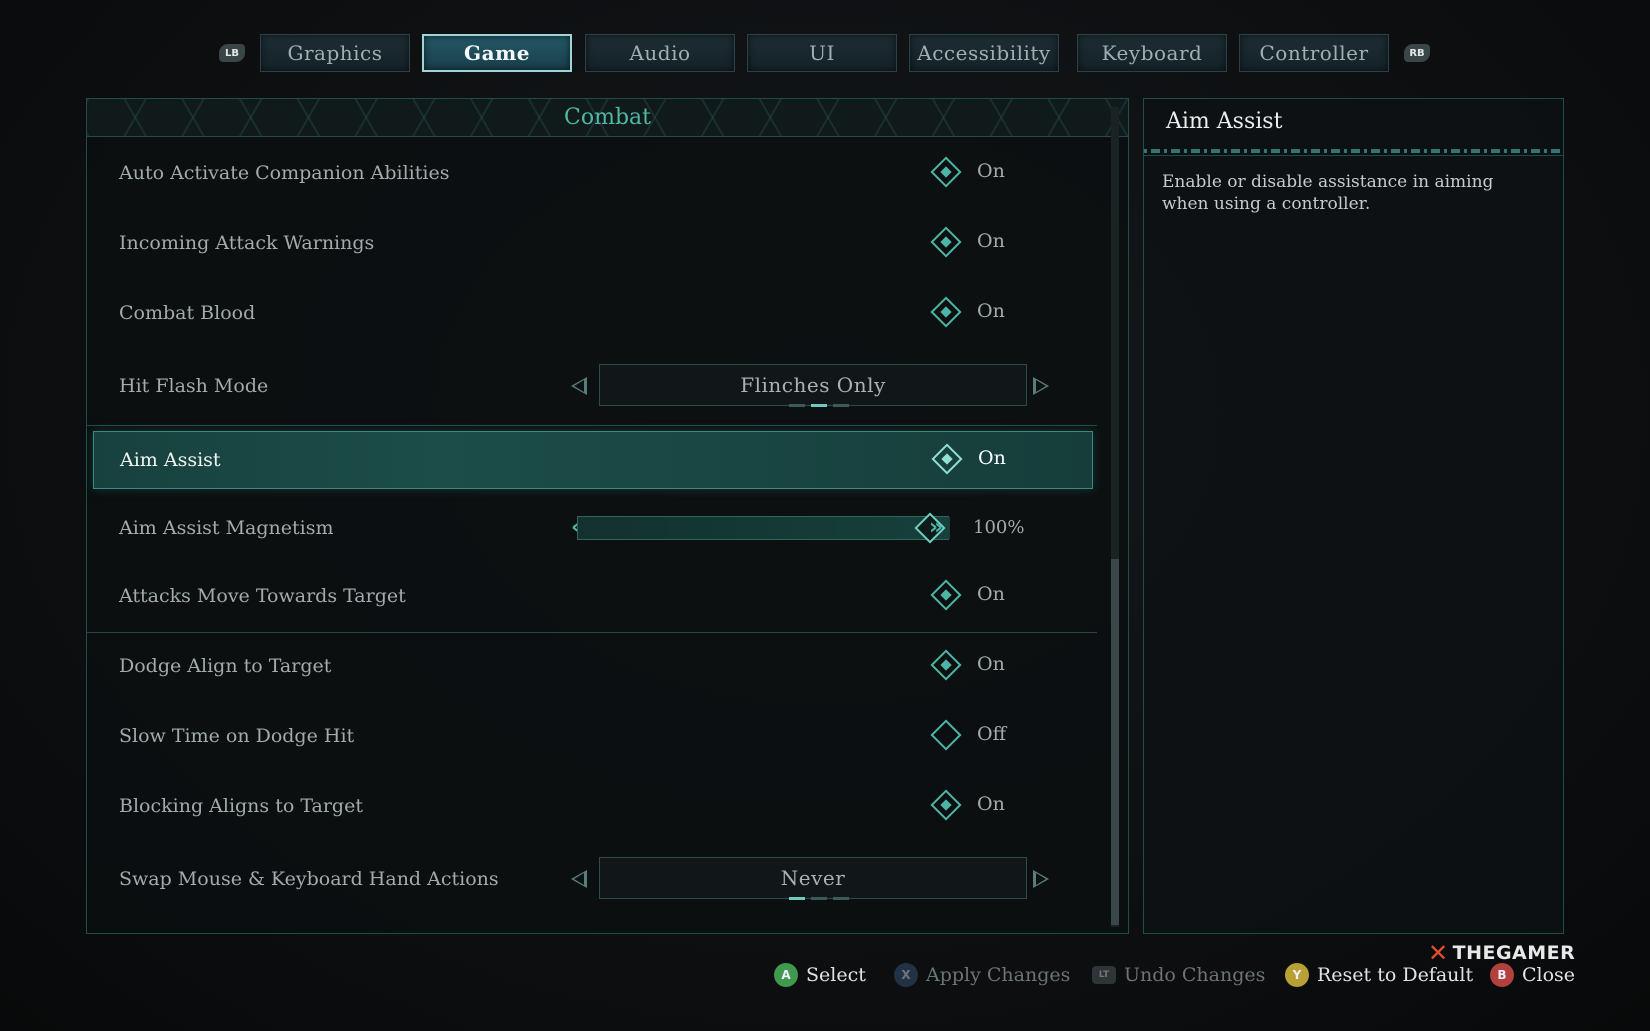  I want to click on setting-label: Swap Mouse & Keyboard Hand Actions, so click(309, 879).